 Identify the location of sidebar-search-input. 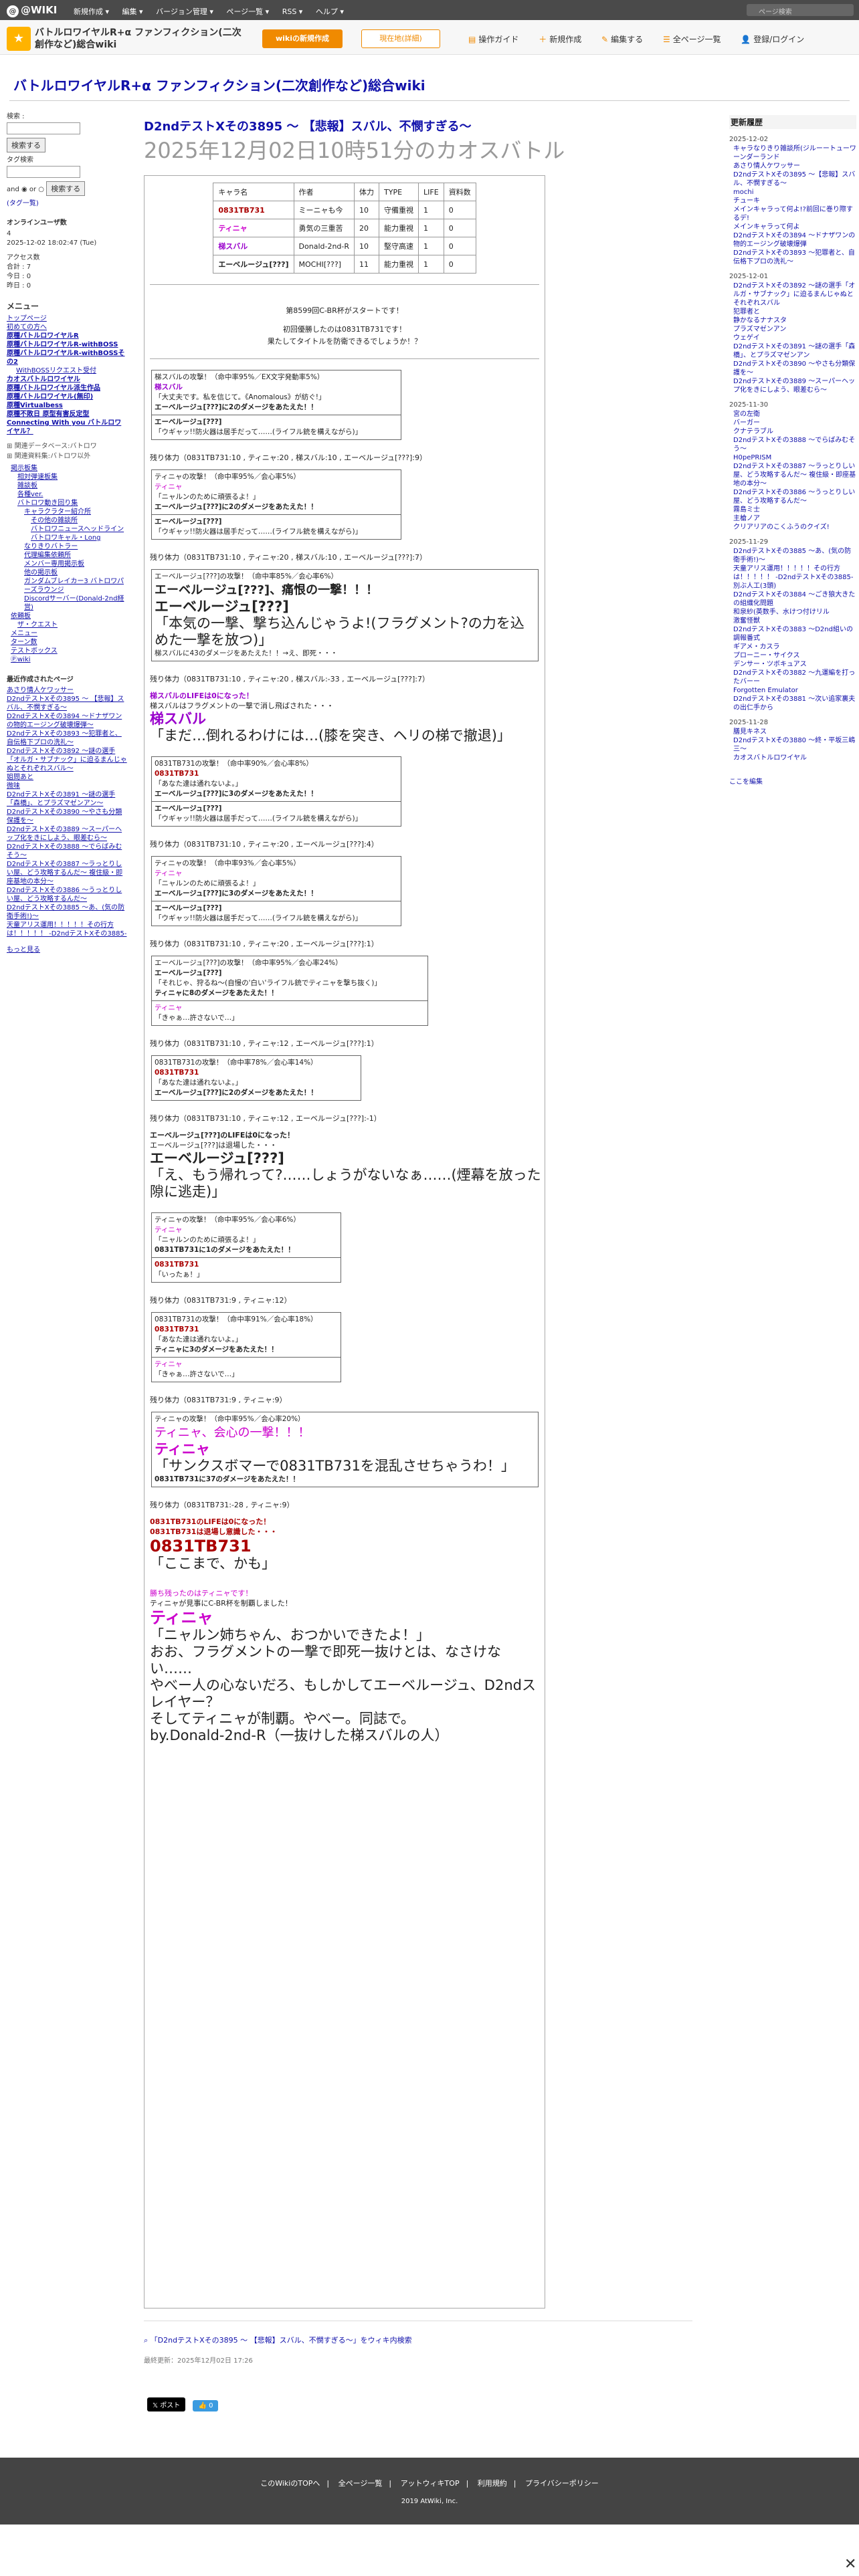
(43, 128).